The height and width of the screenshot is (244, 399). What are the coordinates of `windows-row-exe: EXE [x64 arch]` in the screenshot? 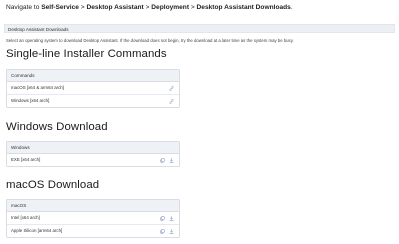 It's located at (93, 160).